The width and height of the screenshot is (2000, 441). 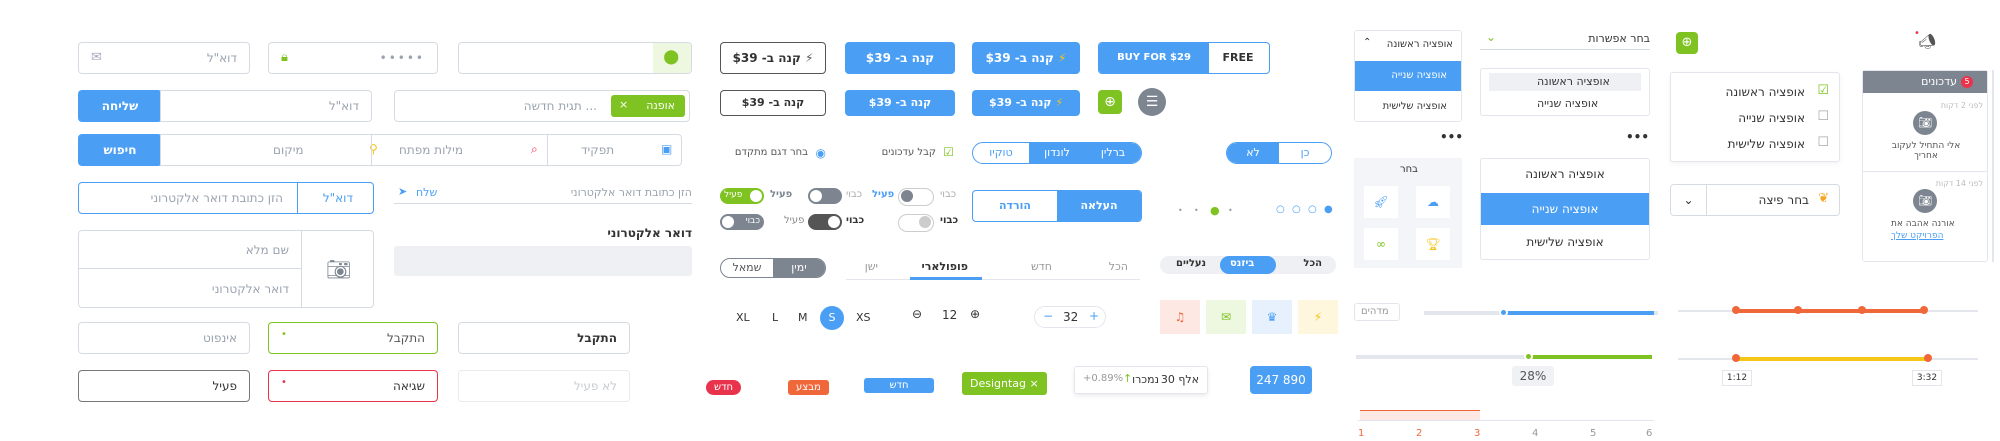 I want to click on email-field: דואר אלקטרוני, so click(x=190, y=289).